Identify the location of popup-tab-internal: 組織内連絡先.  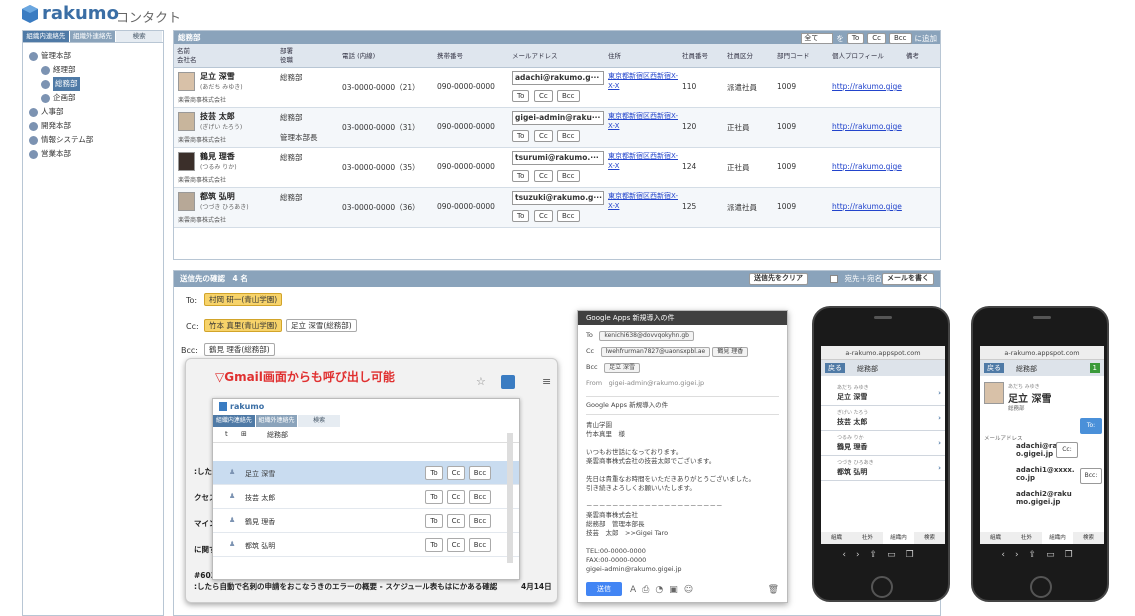
(234, 421).